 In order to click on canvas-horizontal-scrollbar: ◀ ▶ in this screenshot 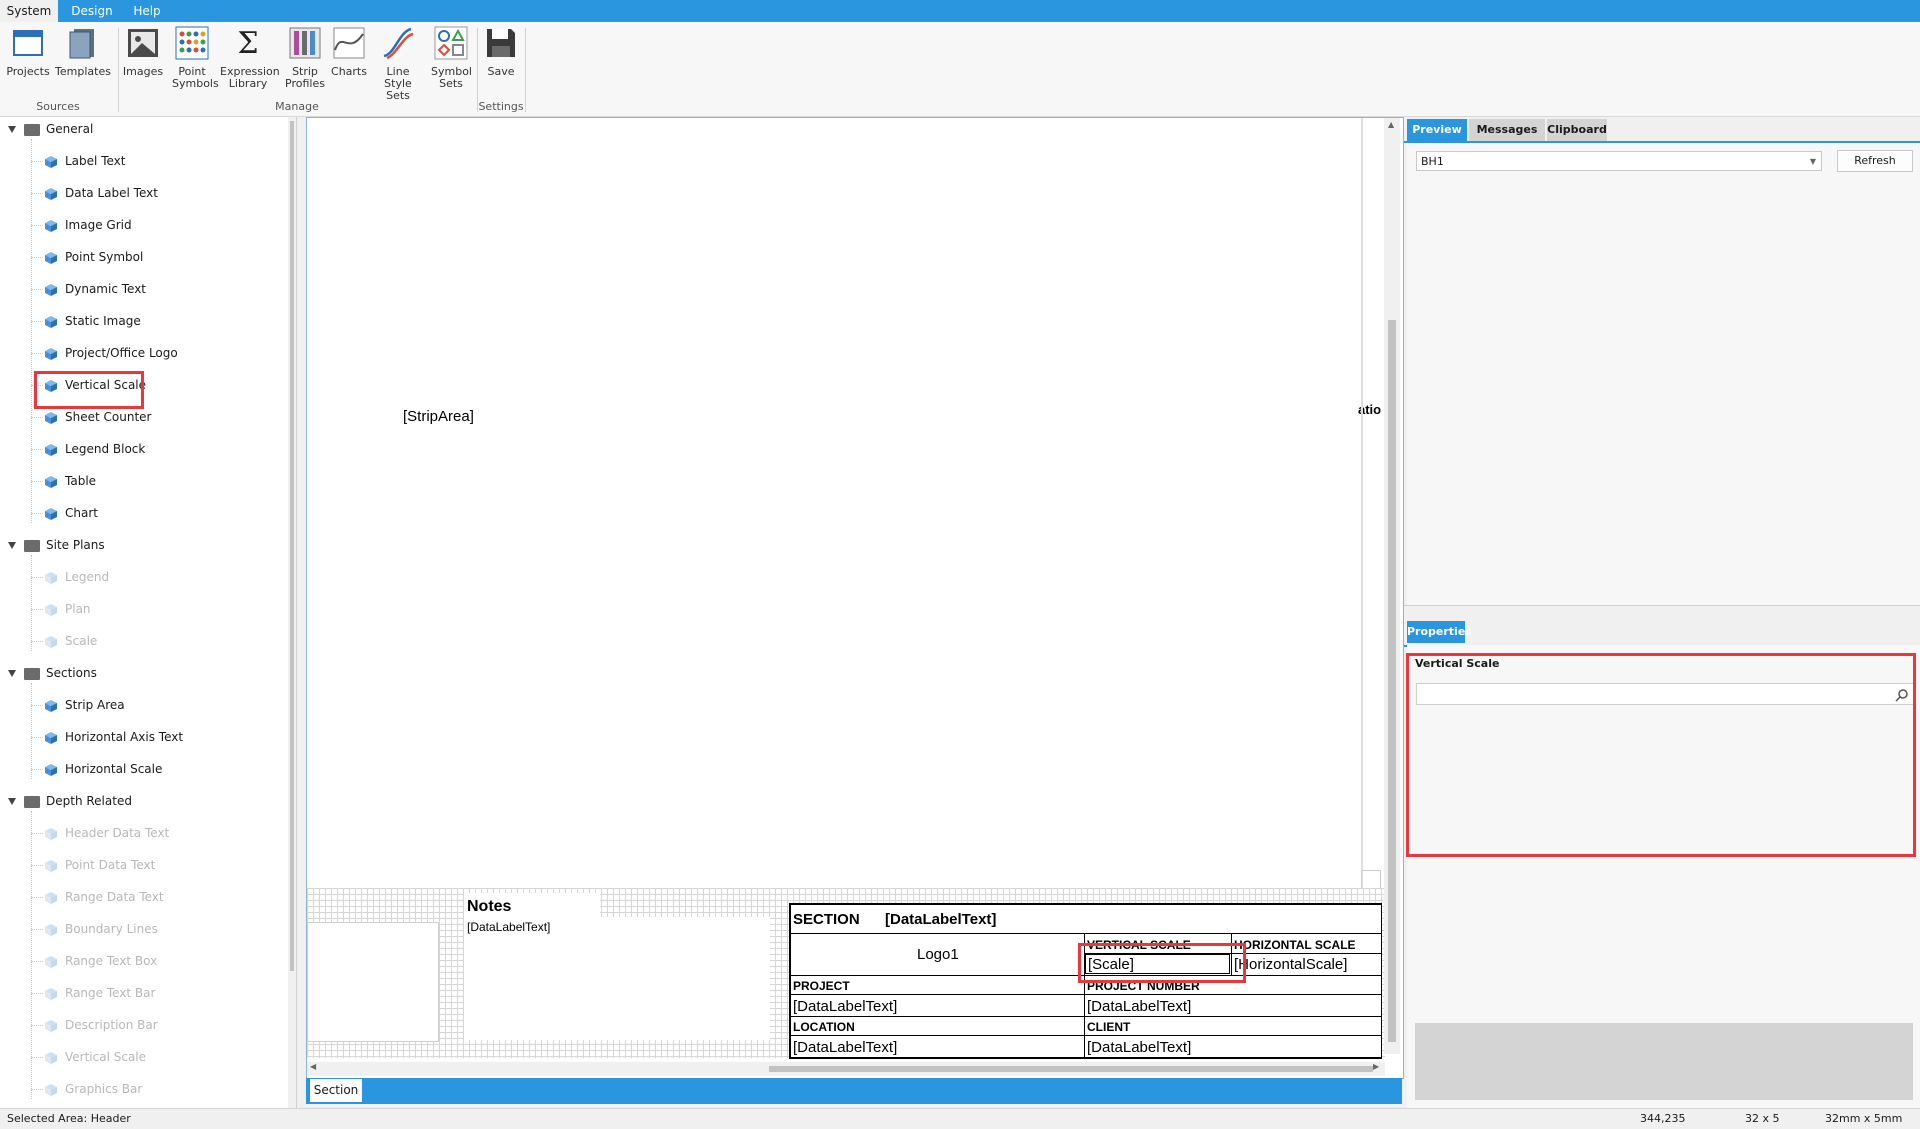, I will do `click(846, 1069)`.